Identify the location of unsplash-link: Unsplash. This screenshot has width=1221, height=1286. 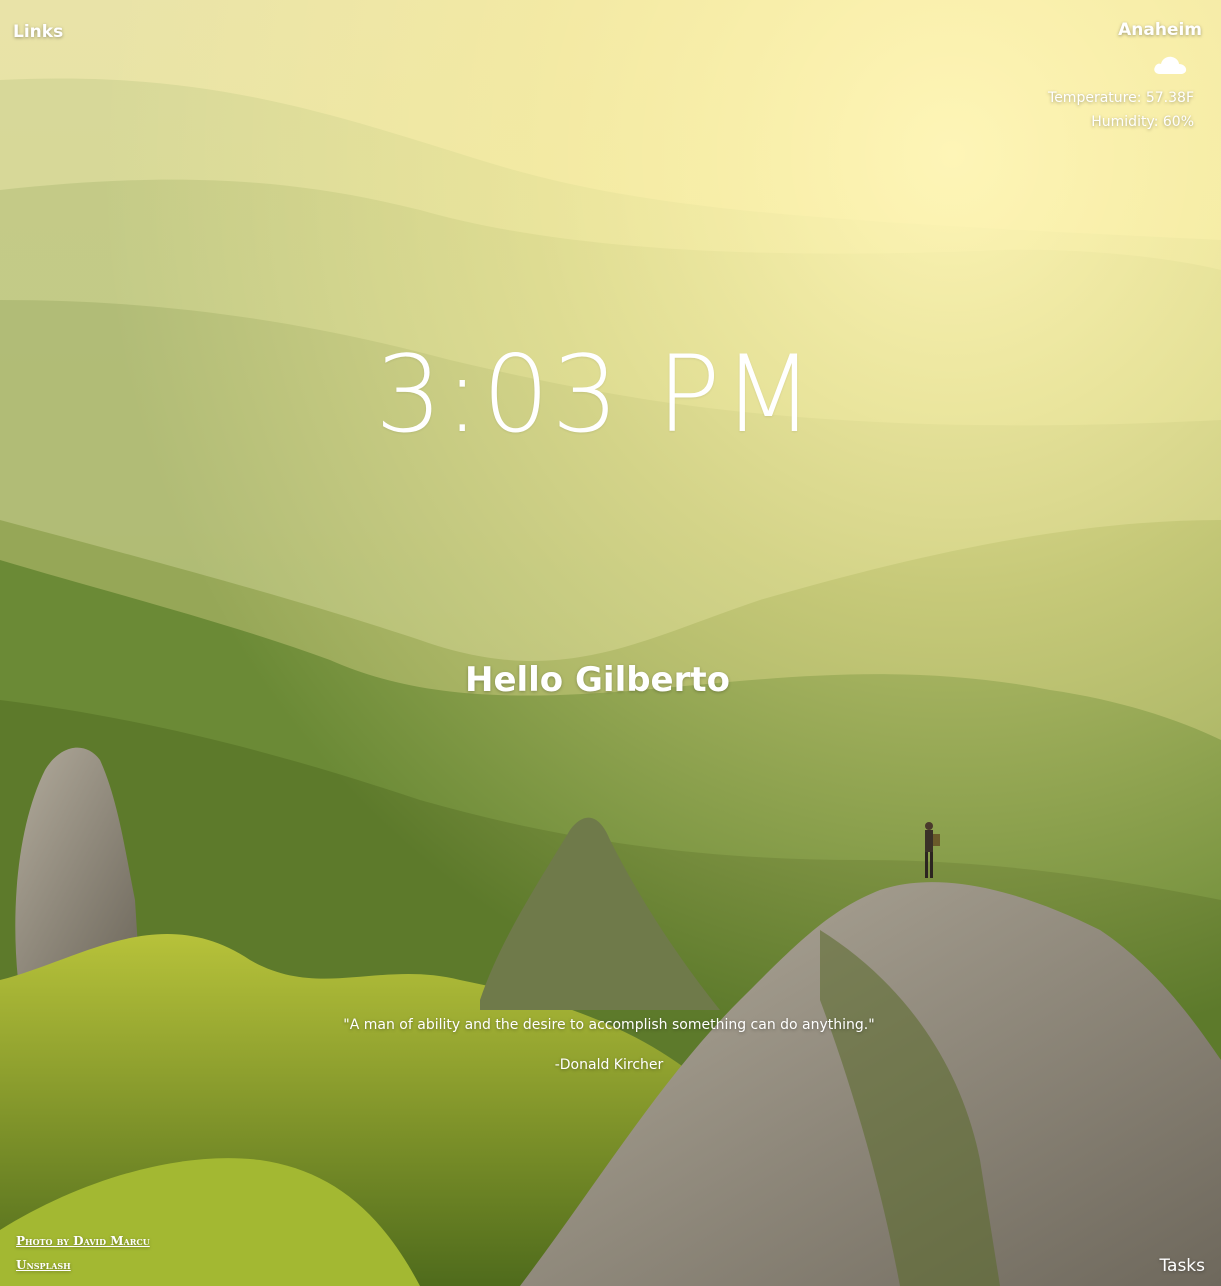
(83, 1265).